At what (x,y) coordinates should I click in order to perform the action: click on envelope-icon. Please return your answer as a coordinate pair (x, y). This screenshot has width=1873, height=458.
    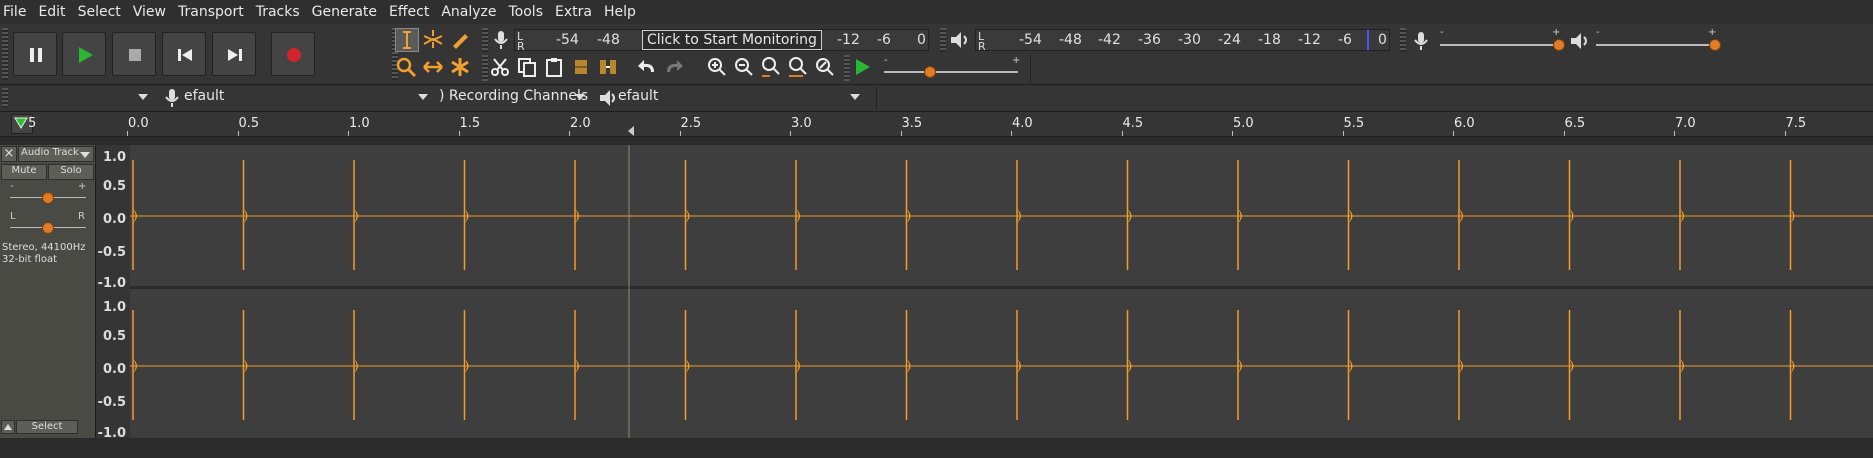
    Looking at the image, I should click on (433, 39).